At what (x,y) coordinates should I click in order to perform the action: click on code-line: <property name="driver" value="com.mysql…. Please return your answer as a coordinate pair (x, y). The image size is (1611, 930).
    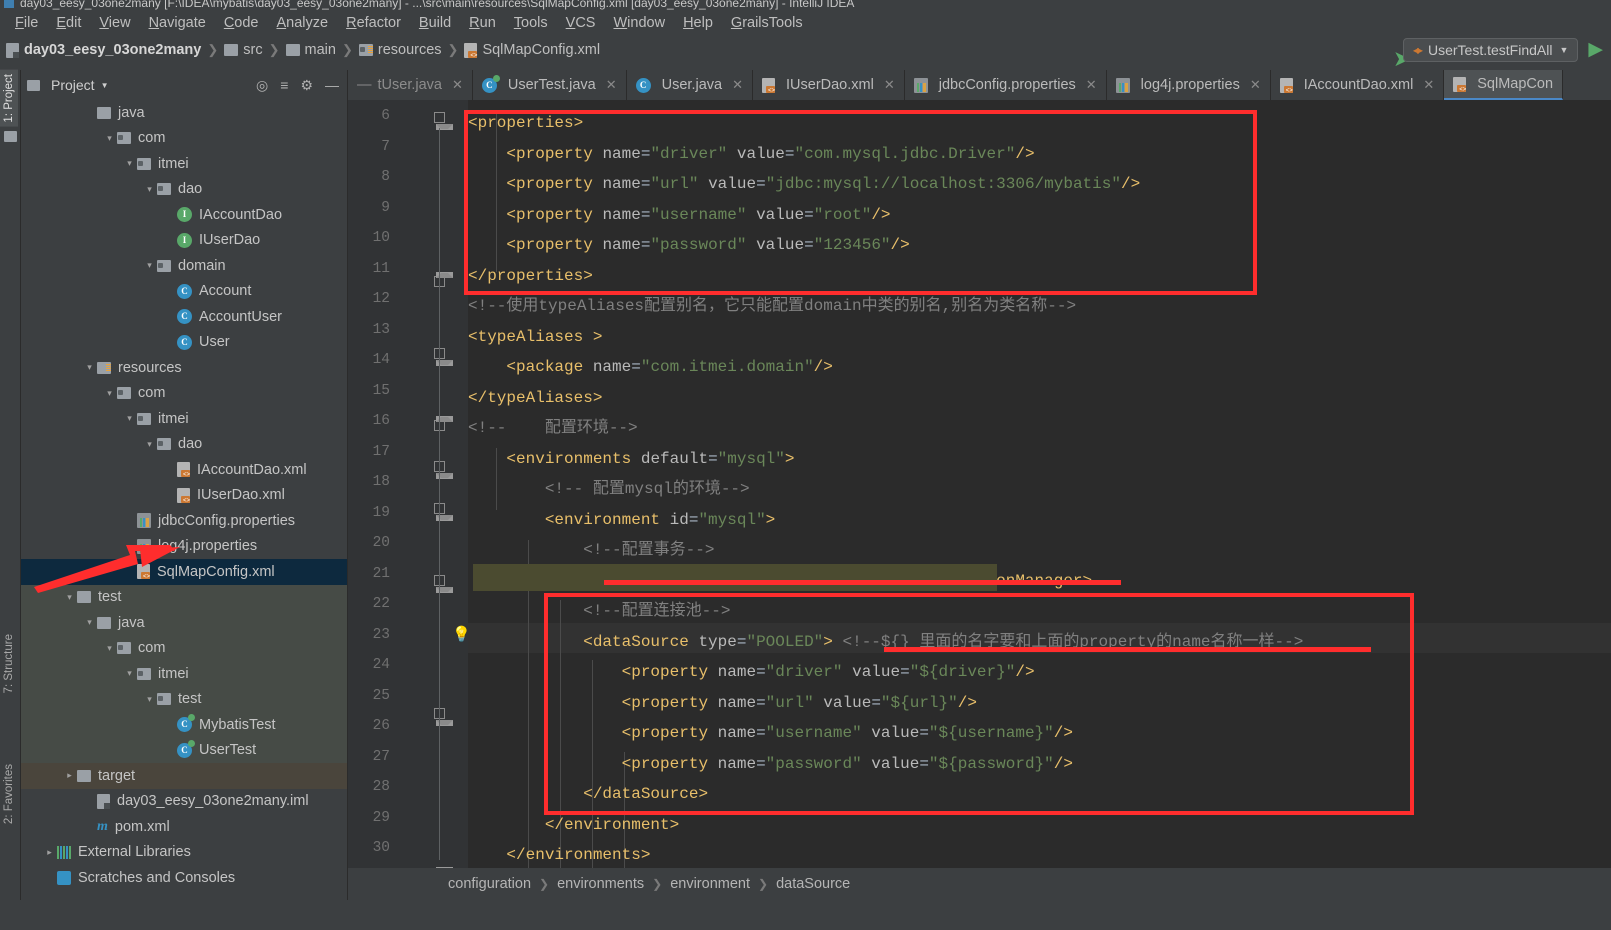
    Looking at the image, I should click on (751, 154).